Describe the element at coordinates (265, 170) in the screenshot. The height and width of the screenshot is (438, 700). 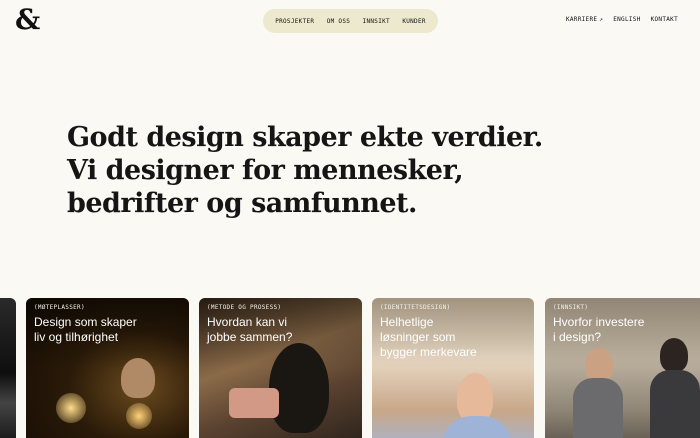
I see `hero-line: Vi designer for mennesker,` at that location.